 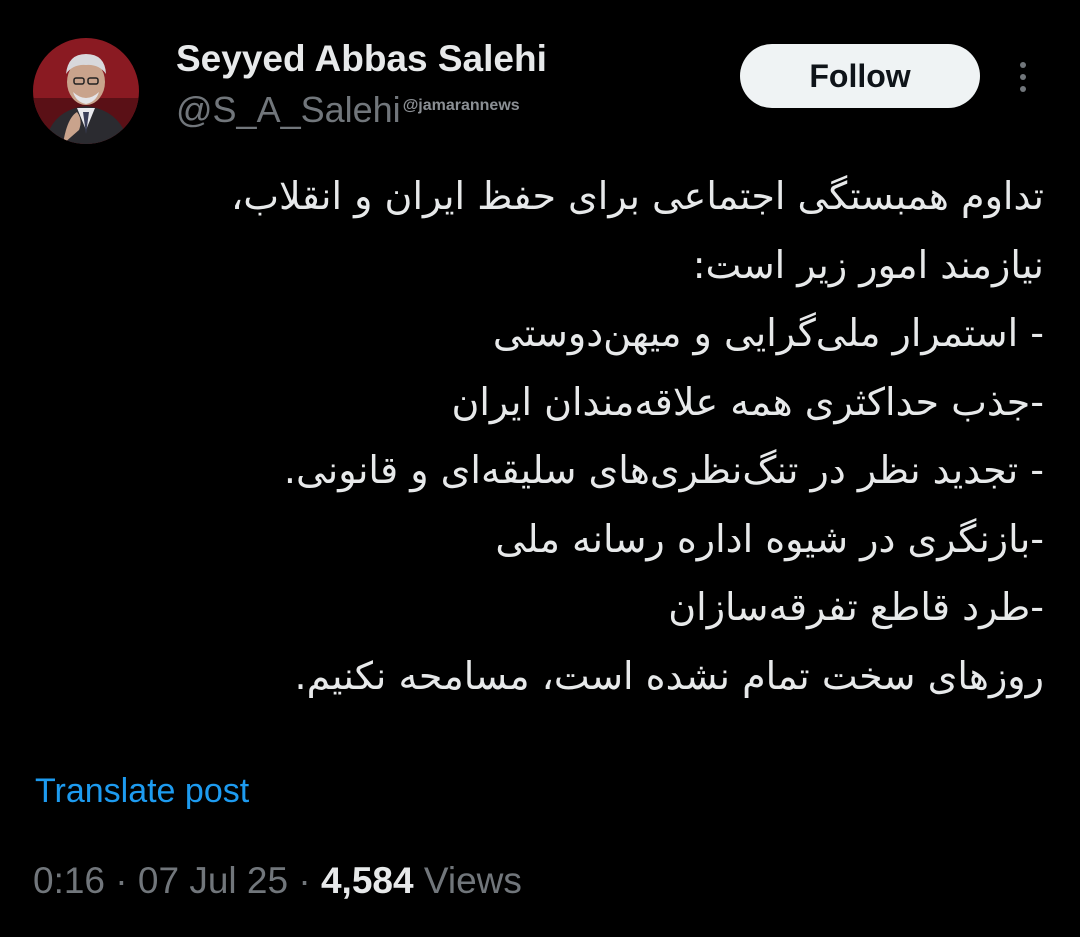 What do you see at coordinates (860, 76) in the screenshot?
I see `follow-button: Follow` at bounding box center [860, 76].